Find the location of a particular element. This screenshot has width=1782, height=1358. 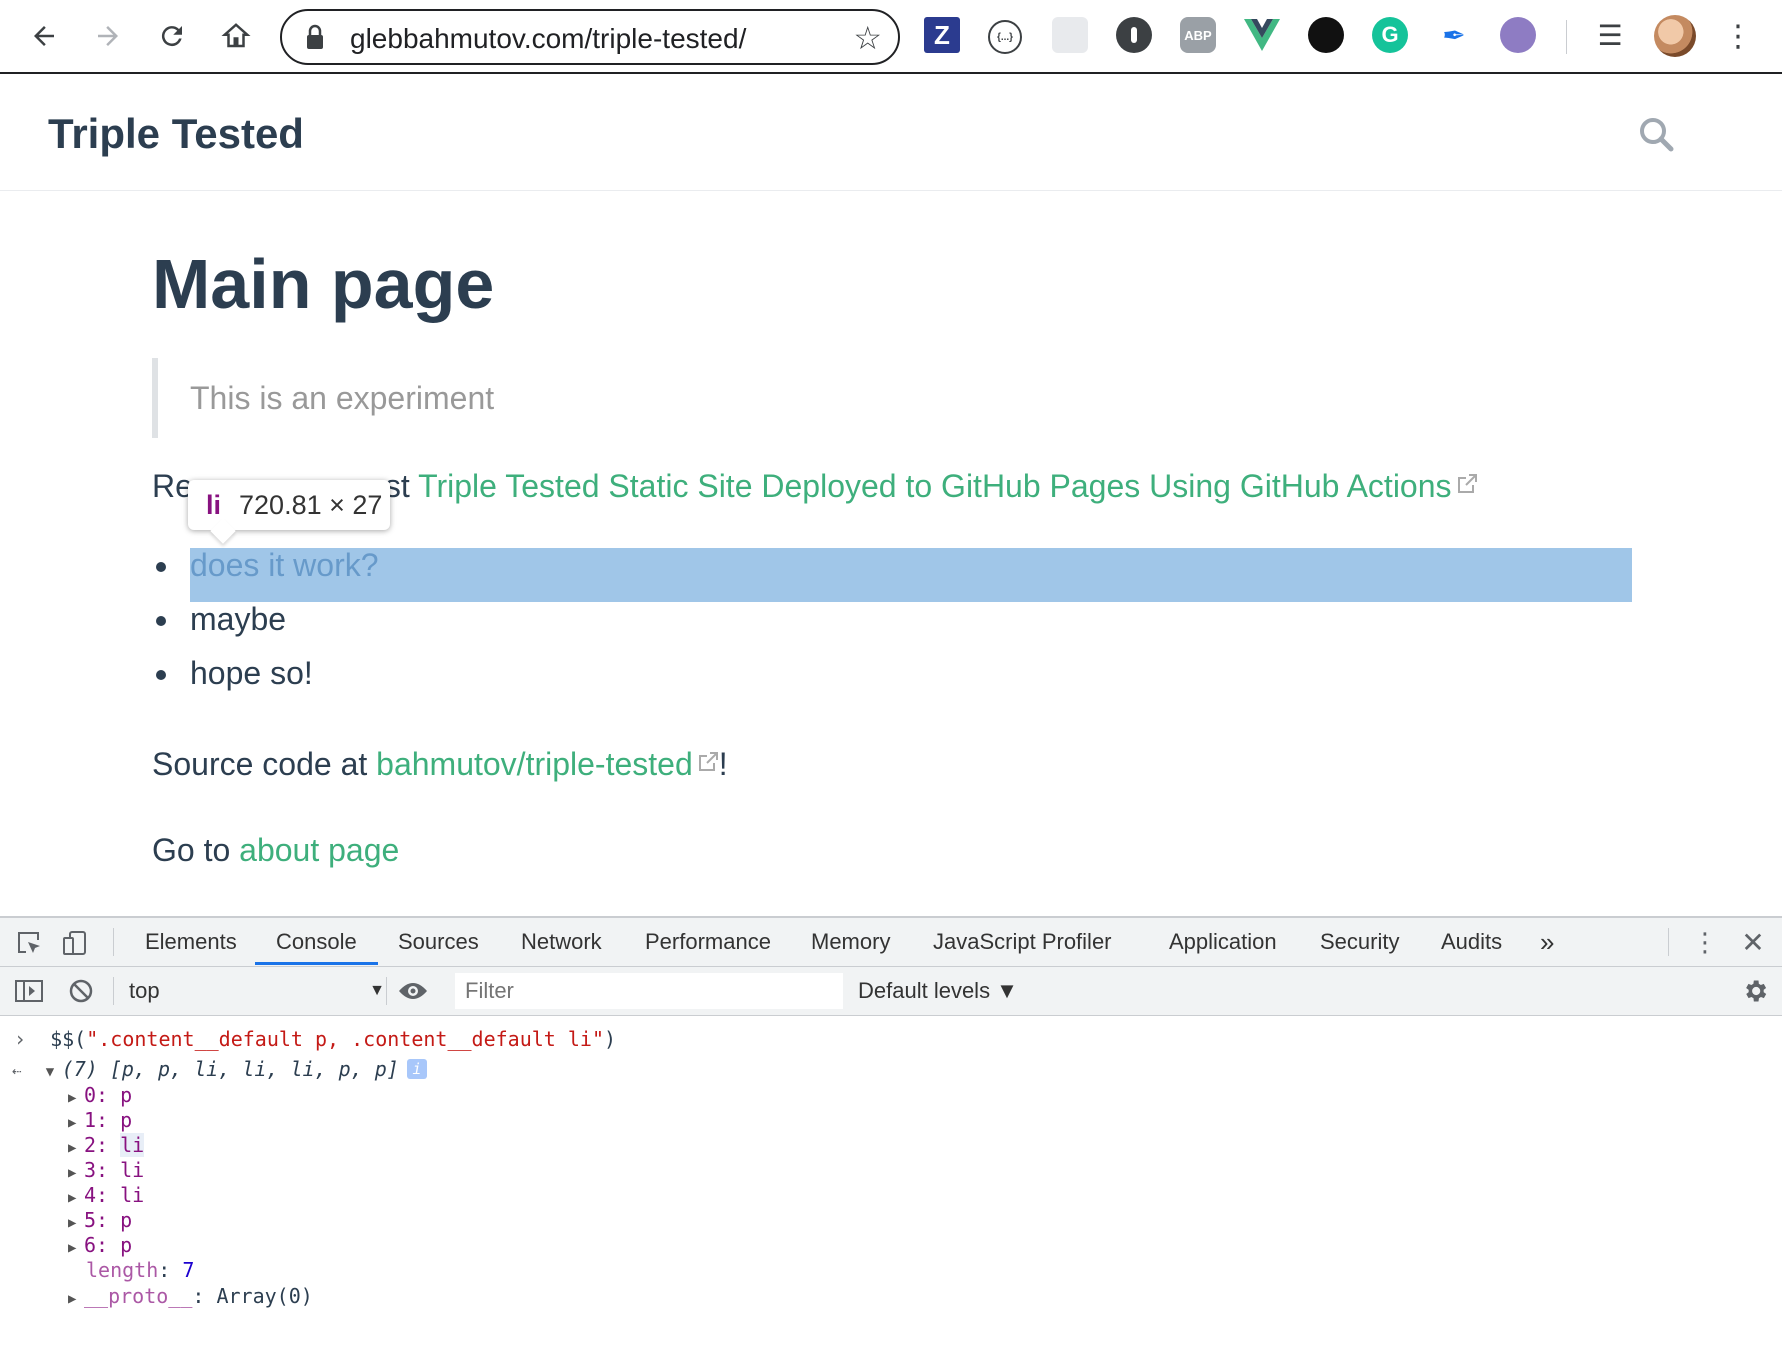

vue-logo-icon is located at coordinates (1262, 35).